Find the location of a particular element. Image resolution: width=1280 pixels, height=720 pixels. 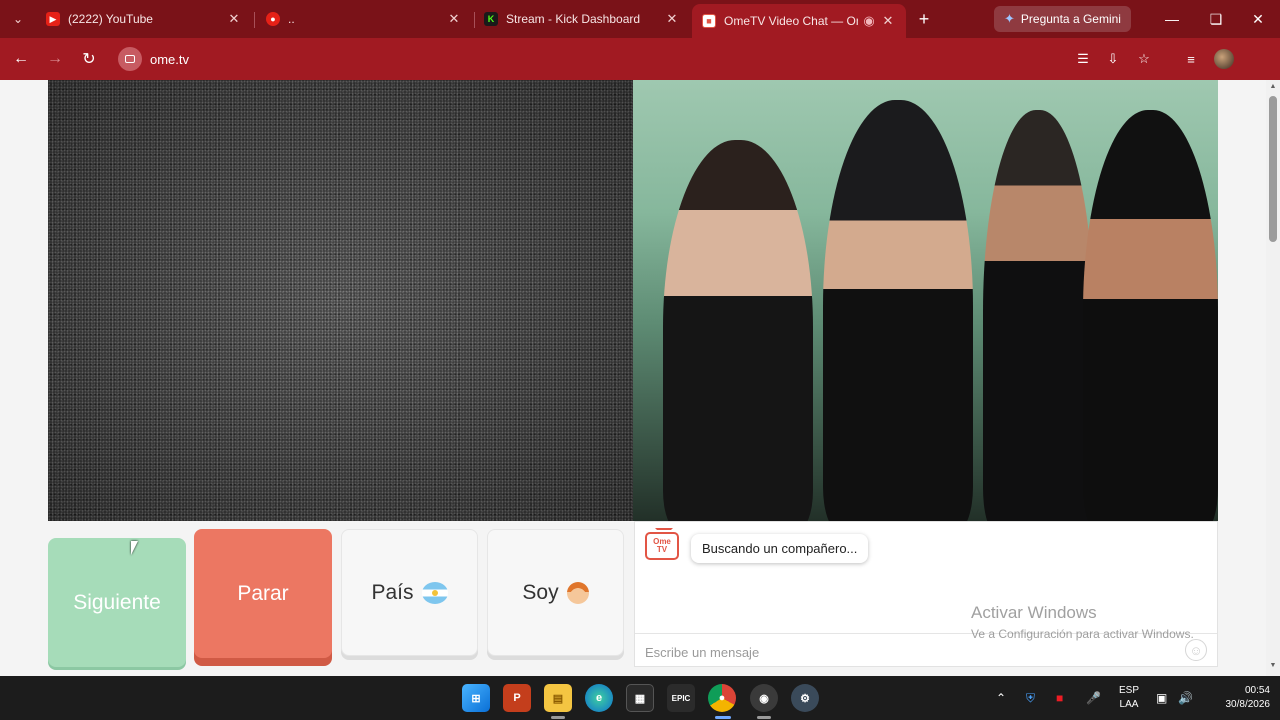

file-explorer-icon: ▤ is located at coordinates (558, 698).